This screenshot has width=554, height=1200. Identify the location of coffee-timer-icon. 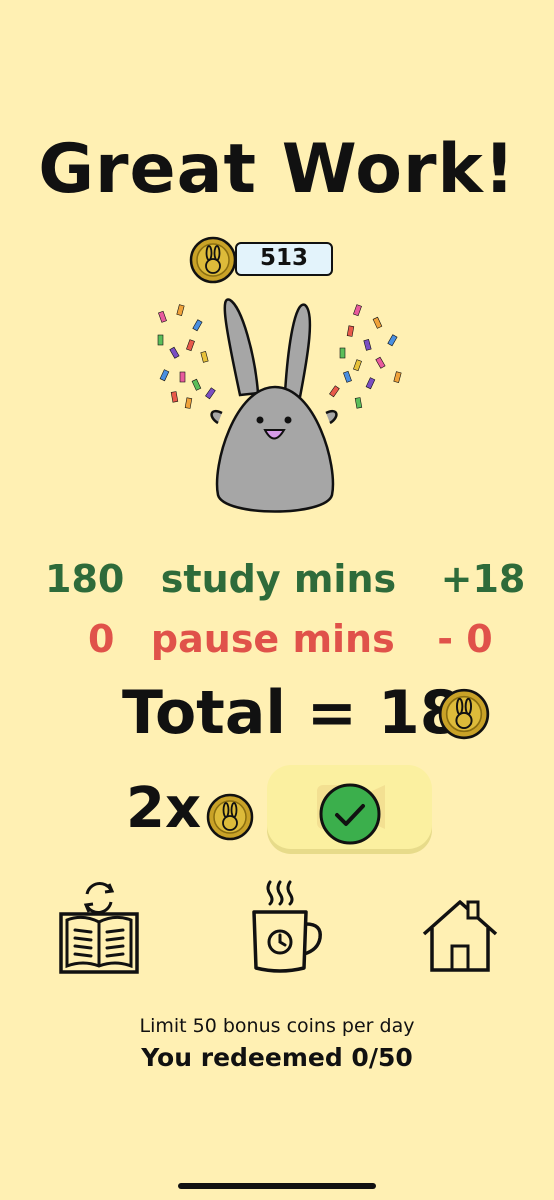
(287, 926).